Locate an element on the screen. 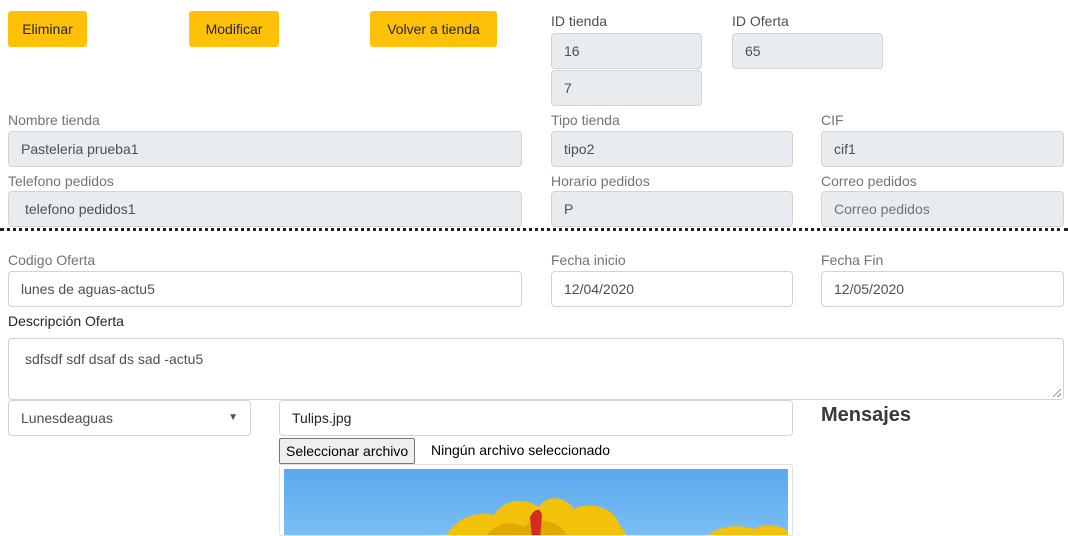 The height and width of the screenshot is (536, 1068). tulips-image is located at coordinates (536, 502).